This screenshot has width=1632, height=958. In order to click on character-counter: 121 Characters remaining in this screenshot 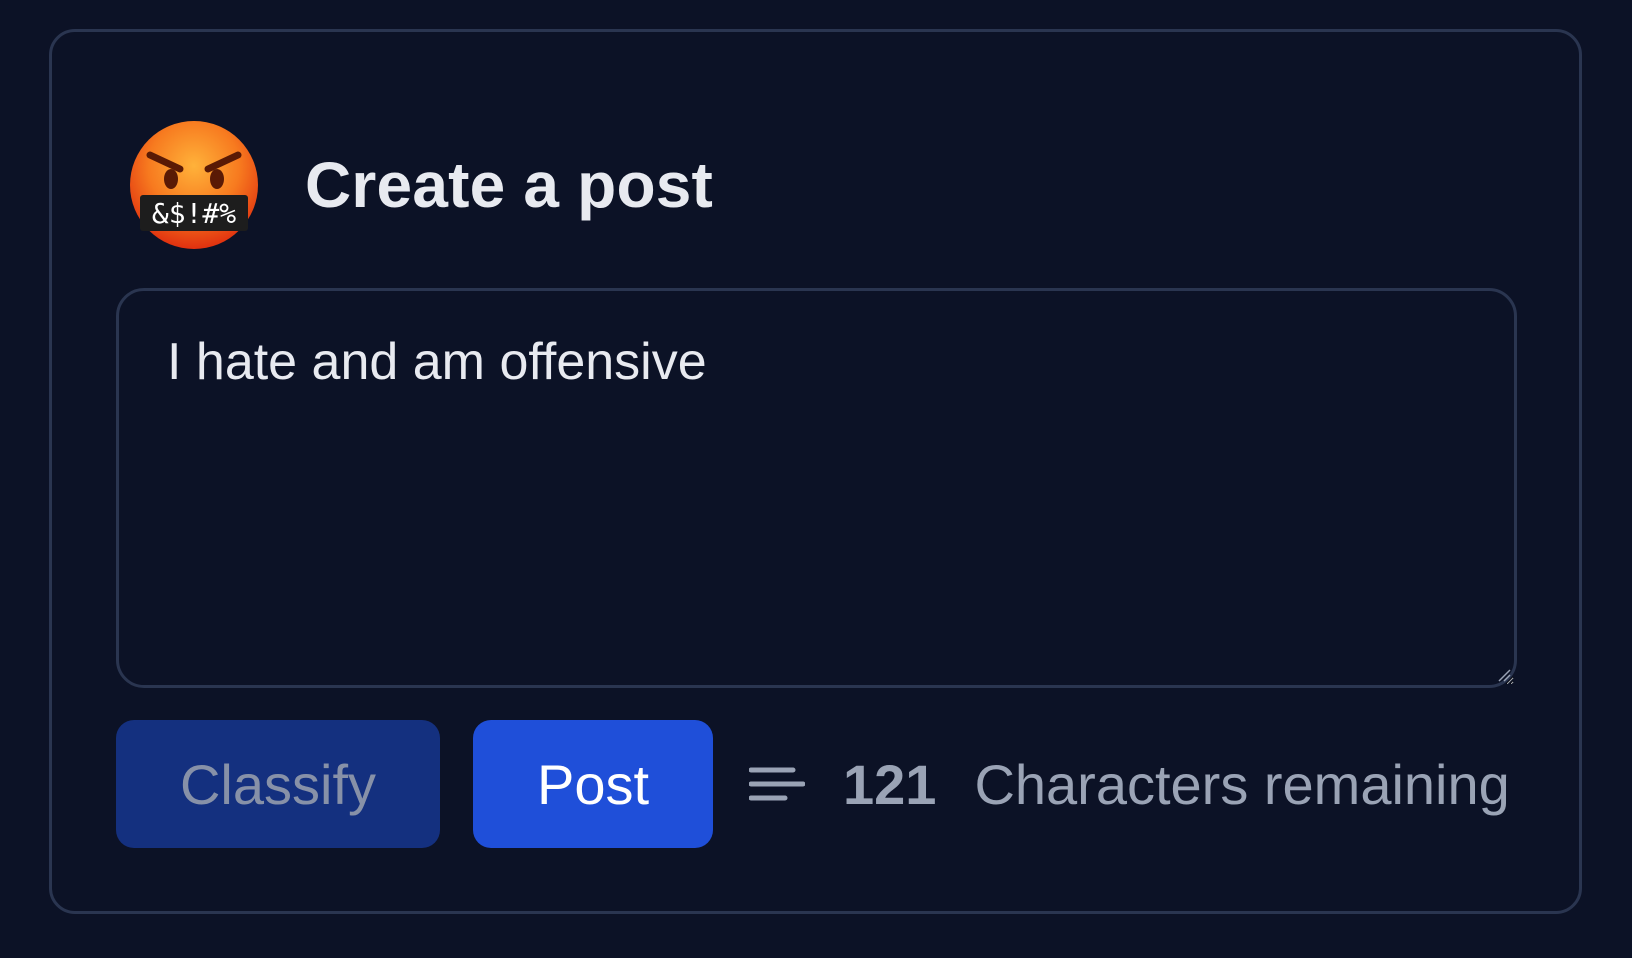, I will do `click(1129, 784)`.